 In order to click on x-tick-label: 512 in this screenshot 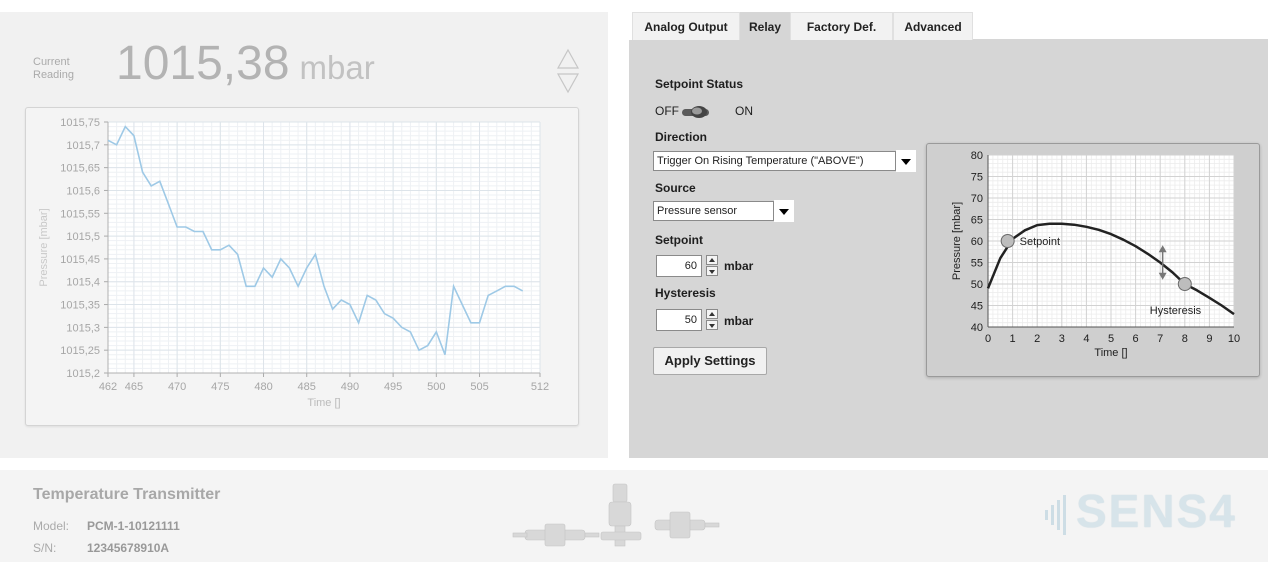, I will do `click(540, 387)`.